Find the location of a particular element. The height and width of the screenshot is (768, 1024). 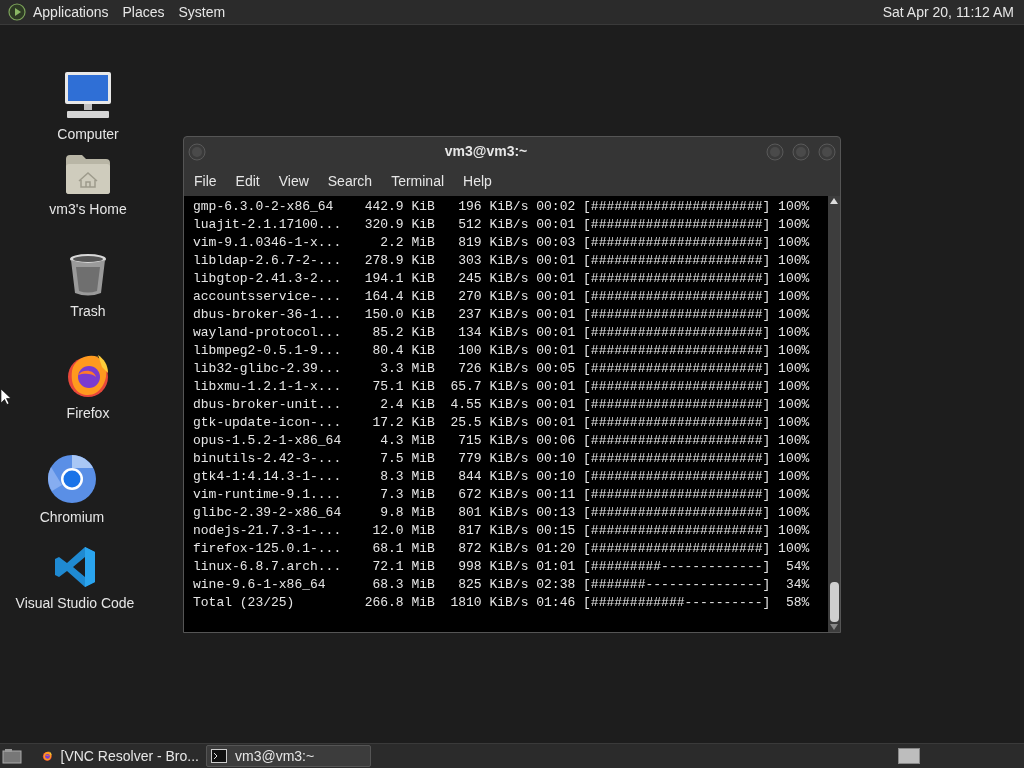

home-folder-icon is located at coordinates (88, 174).